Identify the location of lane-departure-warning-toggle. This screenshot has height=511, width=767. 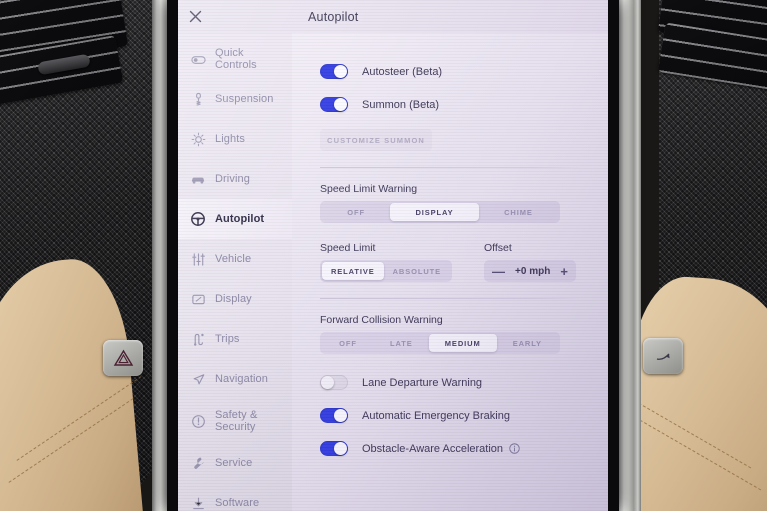
(334, 382).